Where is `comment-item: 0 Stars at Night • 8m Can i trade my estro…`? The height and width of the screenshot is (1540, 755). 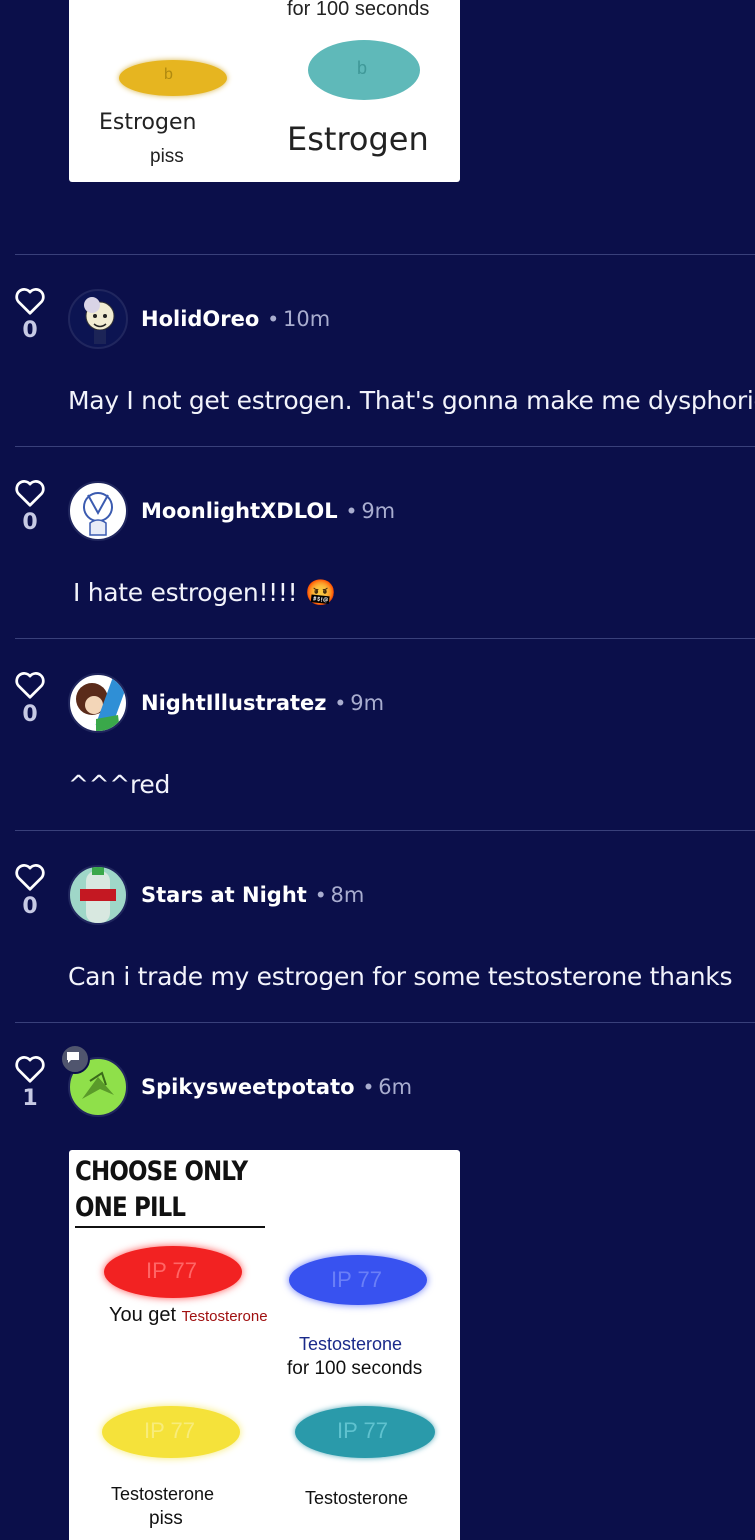 comment-item: 0 Stars at Night • 8m Can i trade my estro… is located at coordinates (377, 957).